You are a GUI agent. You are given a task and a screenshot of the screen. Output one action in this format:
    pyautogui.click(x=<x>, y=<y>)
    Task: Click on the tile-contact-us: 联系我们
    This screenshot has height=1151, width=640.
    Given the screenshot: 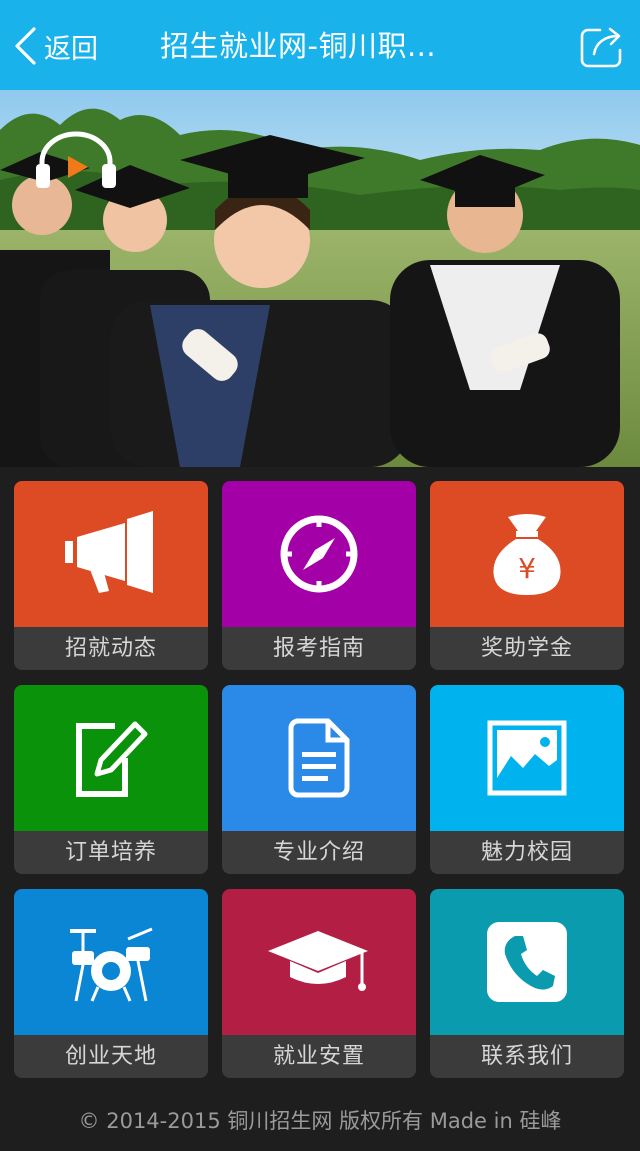 What is the action you would take?
    pyautogui.click(x=527, y=983)
    